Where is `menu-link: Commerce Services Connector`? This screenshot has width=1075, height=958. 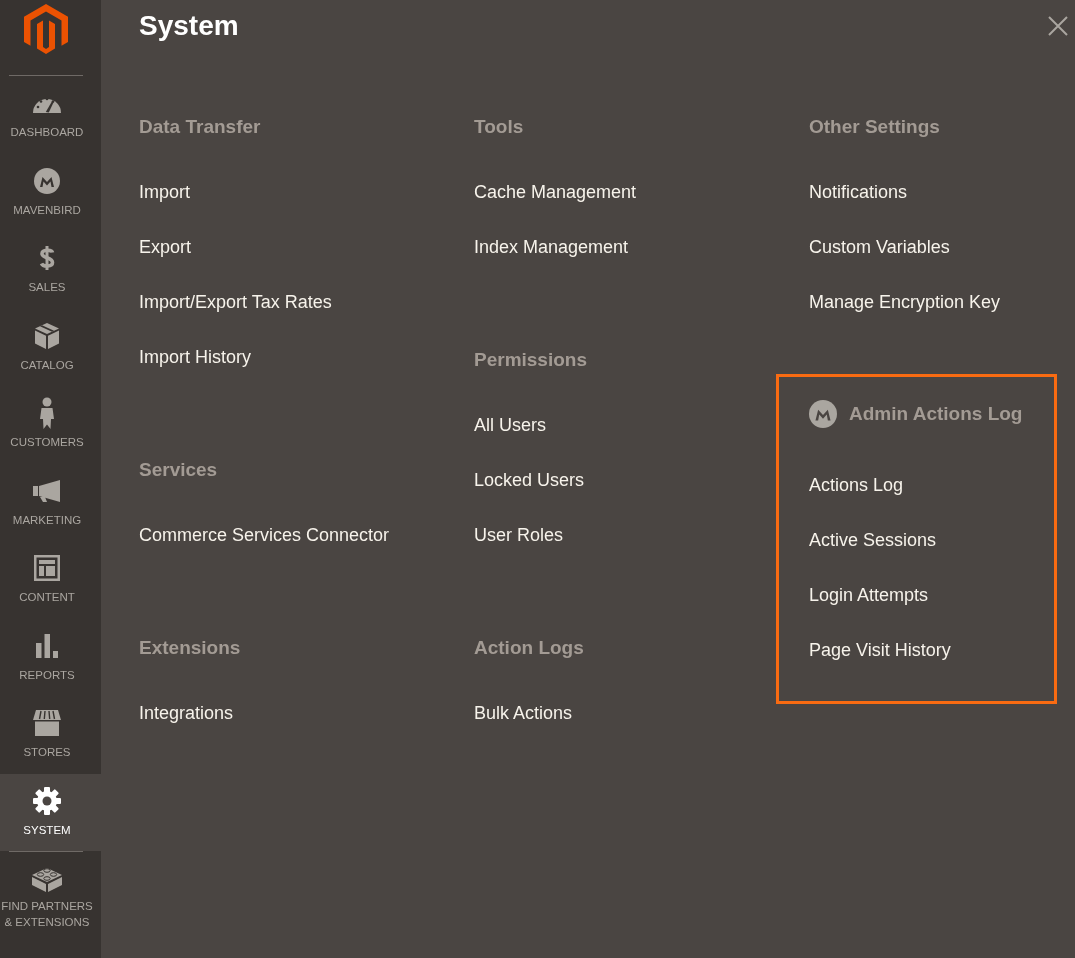 menu-link: Commerce Services Connector is located at coordinates (264, 535).